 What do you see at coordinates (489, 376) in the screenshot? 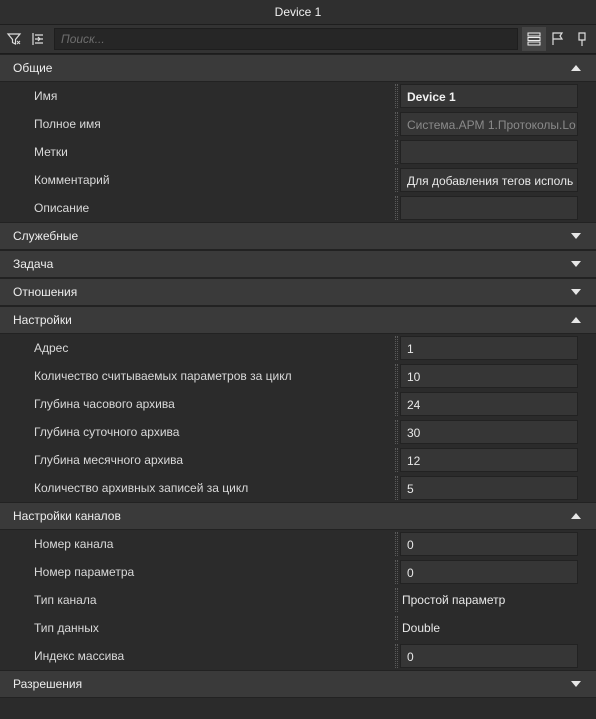
I see `params-per-cycle-field: 10` at bounding box center [489, 376].